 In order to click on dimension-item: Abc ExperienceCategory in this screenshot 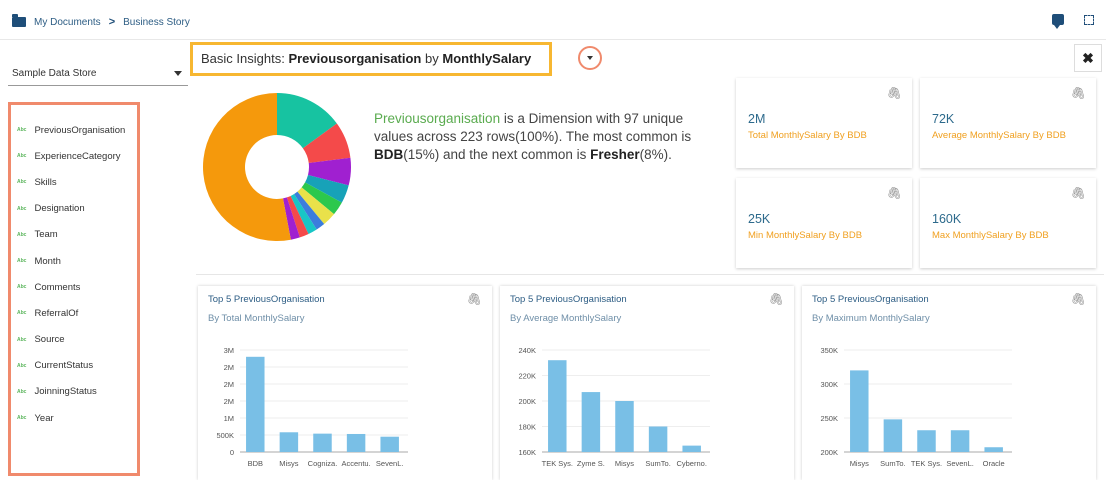, I will do `click(74, 156)`.